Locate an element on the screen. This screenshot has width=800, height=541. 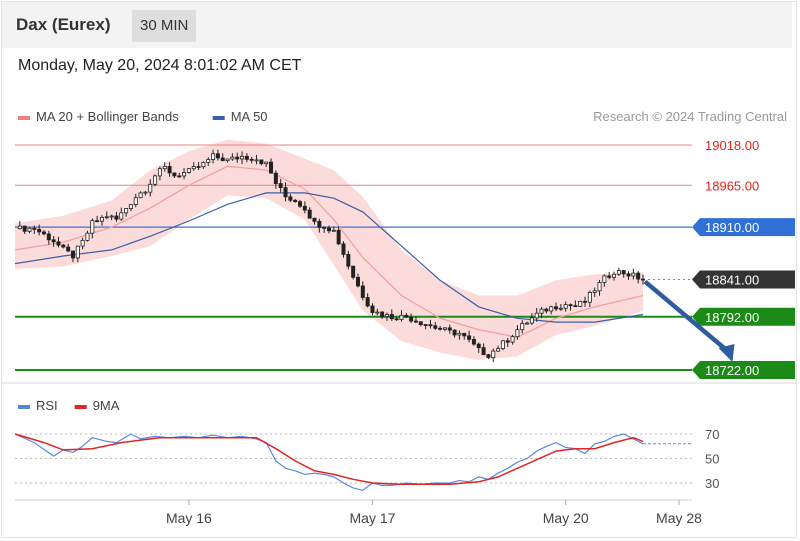
price-legend: MA 20 + Bollinger Bands MA 50 is located at coordinates (143, 116).